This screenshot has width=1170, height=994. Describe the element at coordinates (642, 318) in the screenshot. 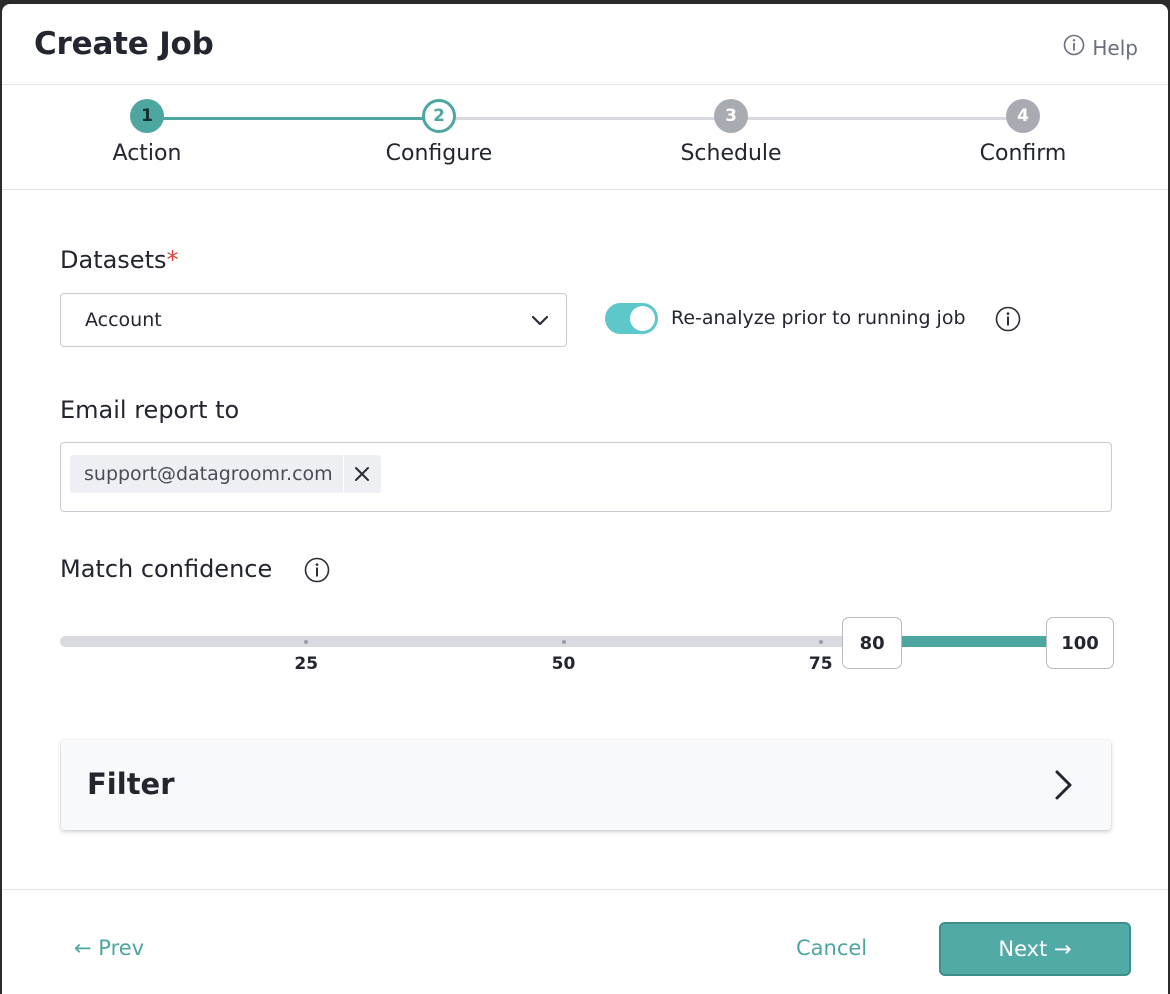

I see `toggle-knob` at that location.